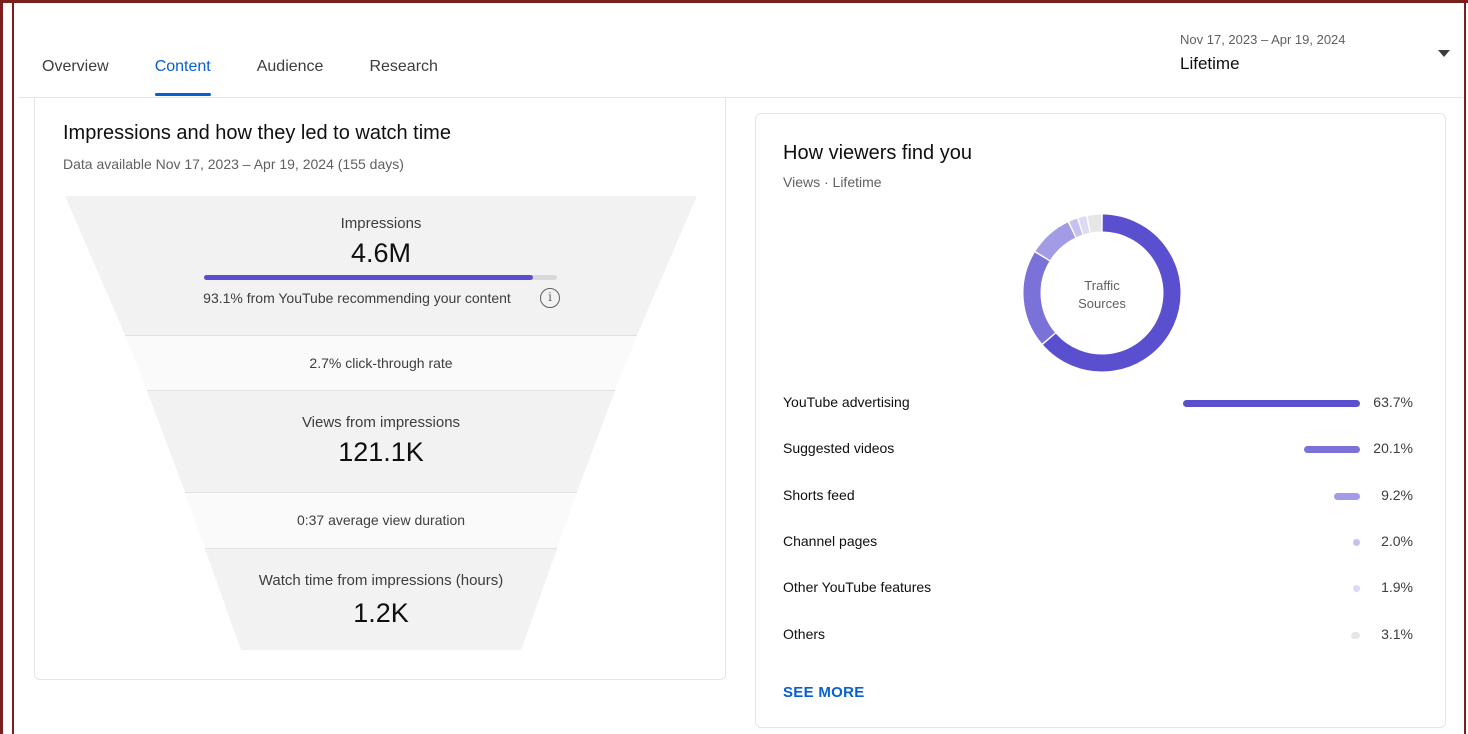 This screenshot has width=1468, height=734. Describe the element at coordinates (839, 448) in the screenshot. I see `traffic-source-name: Suggested videos` at that location.